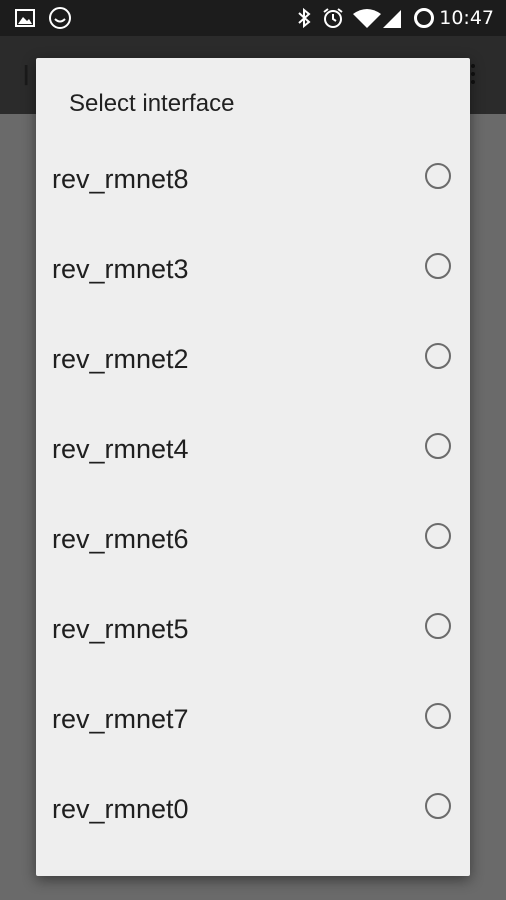  What do you see at coordinates (392, 19) in the screenshot?
I see `signal-icon` at bounding box center [392, 19].